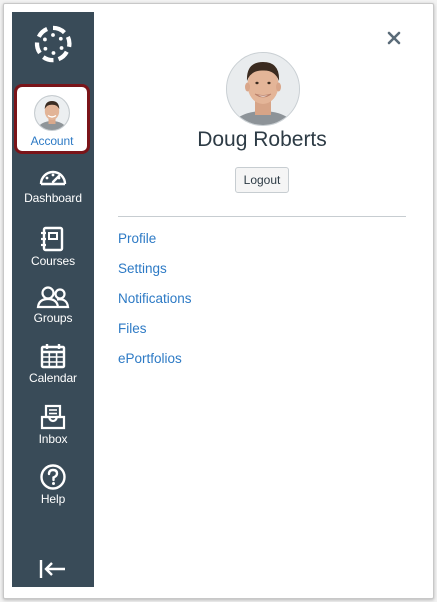 This screenshot has width=437, height=602. I want to click on nav-item-courses: Courses, so click(53, 247).